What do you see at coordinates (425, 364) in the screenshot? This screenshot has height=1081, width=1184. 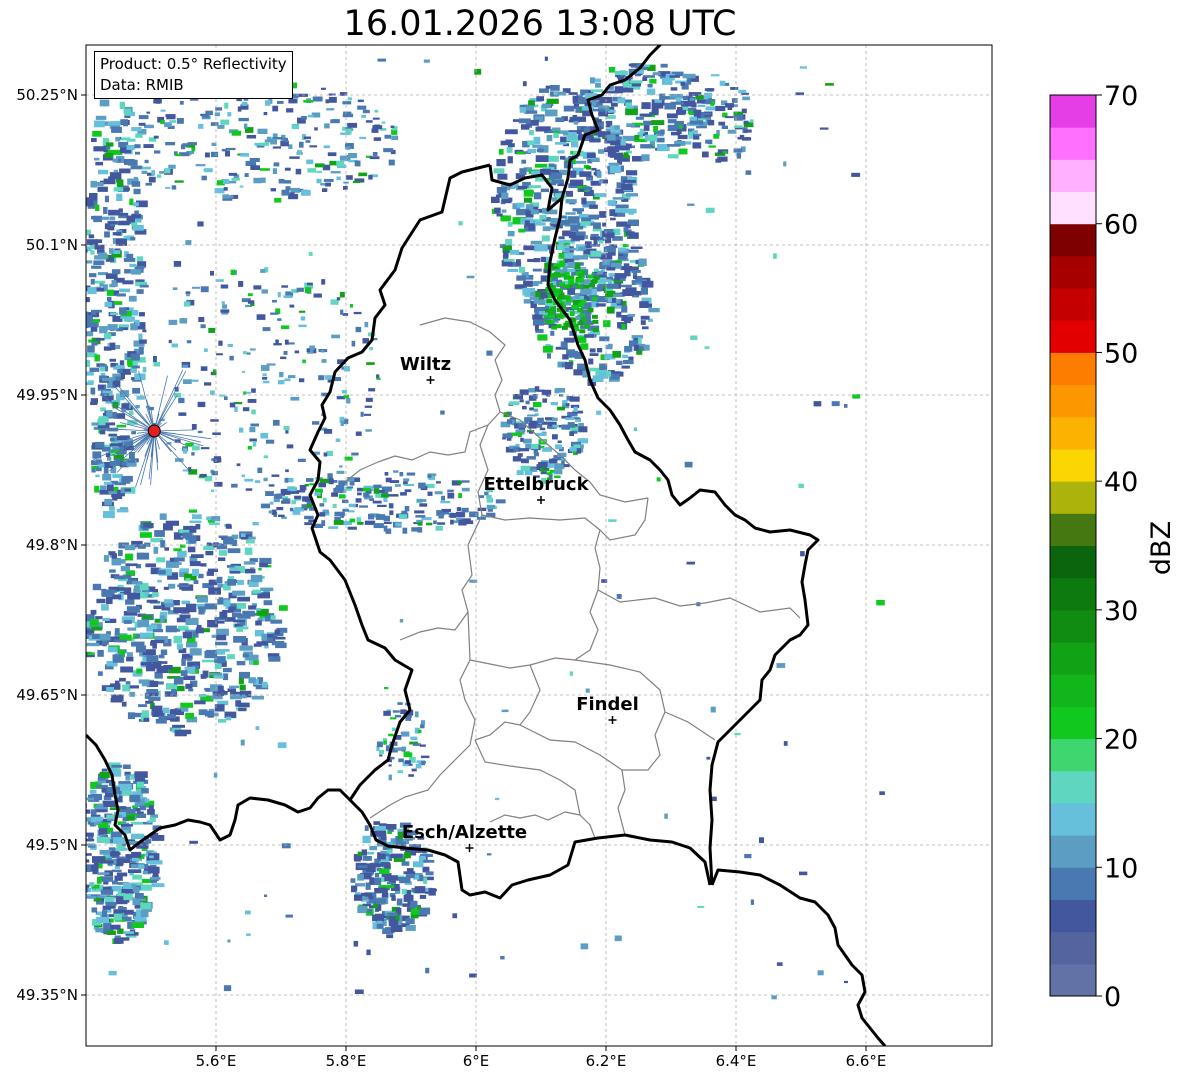 I see `city-label: Wiltz` at bounding box center [425, 364].